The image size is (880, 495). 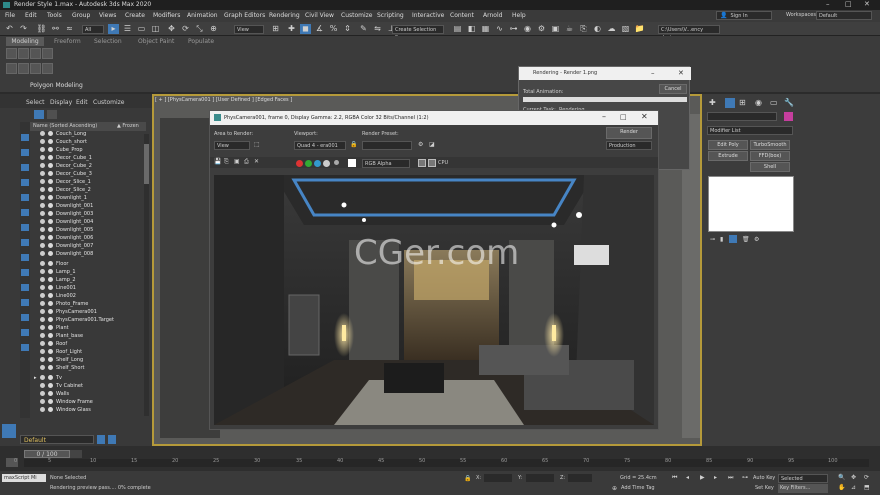 I want to click on modifier-stack, so click(x=751, y=204).